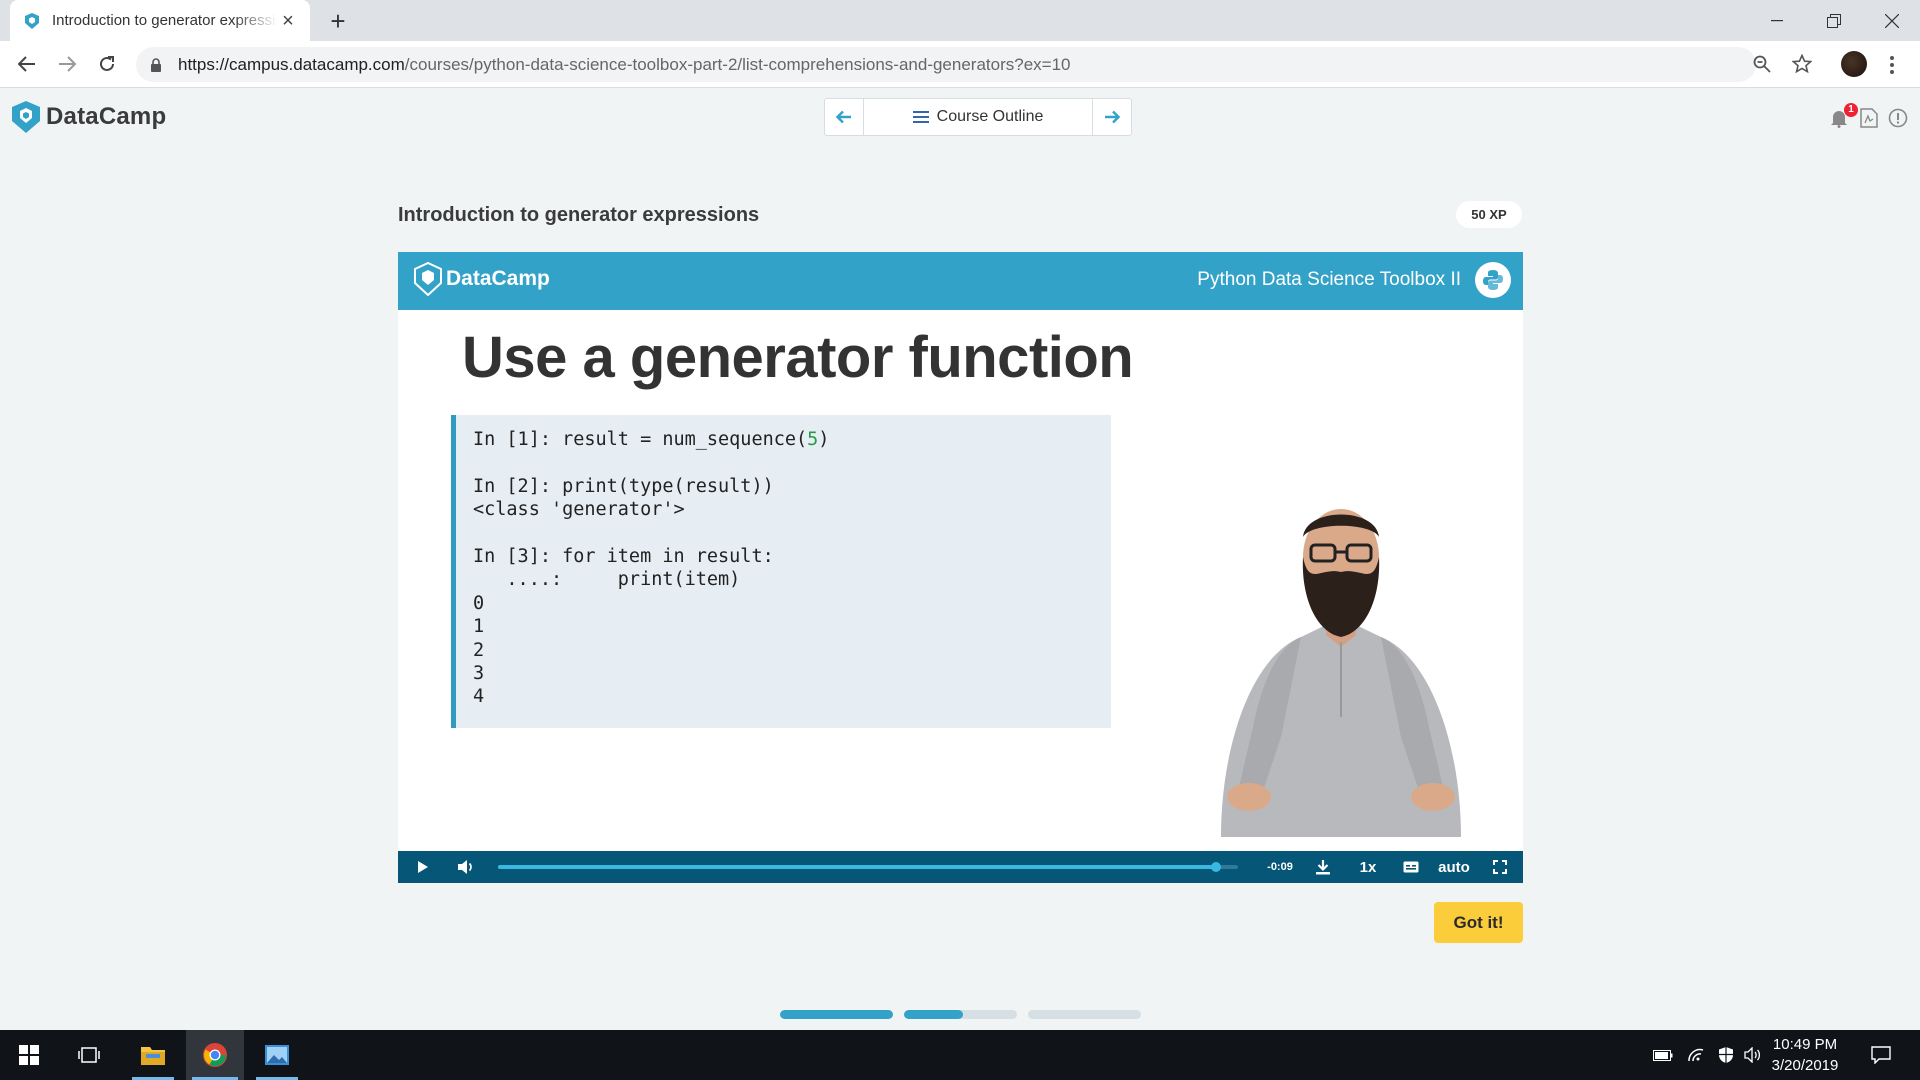 This screenshot has width=1920, height=1080. Describe the element at coordinates (498, 278) in the screenshot. I see `video-logo-text: DataCamp` at that location.